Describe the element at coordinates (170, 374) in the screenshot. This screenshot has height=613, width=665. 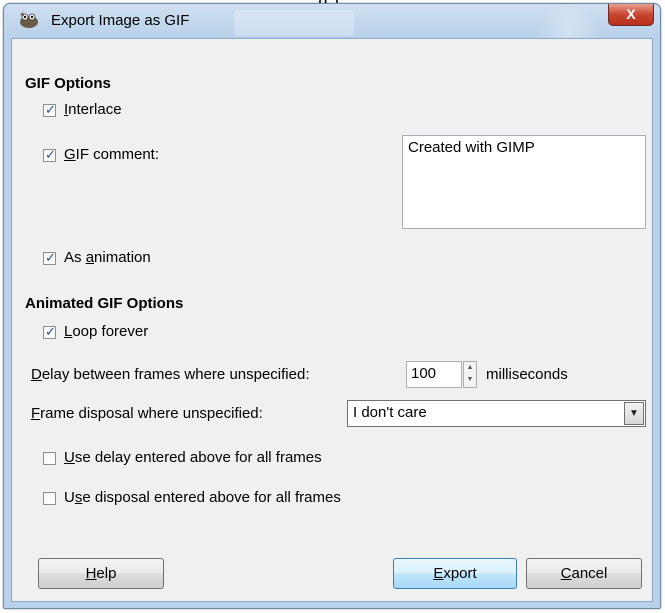
I see `delay-label: Delay between frames where unspecified:` at that location.